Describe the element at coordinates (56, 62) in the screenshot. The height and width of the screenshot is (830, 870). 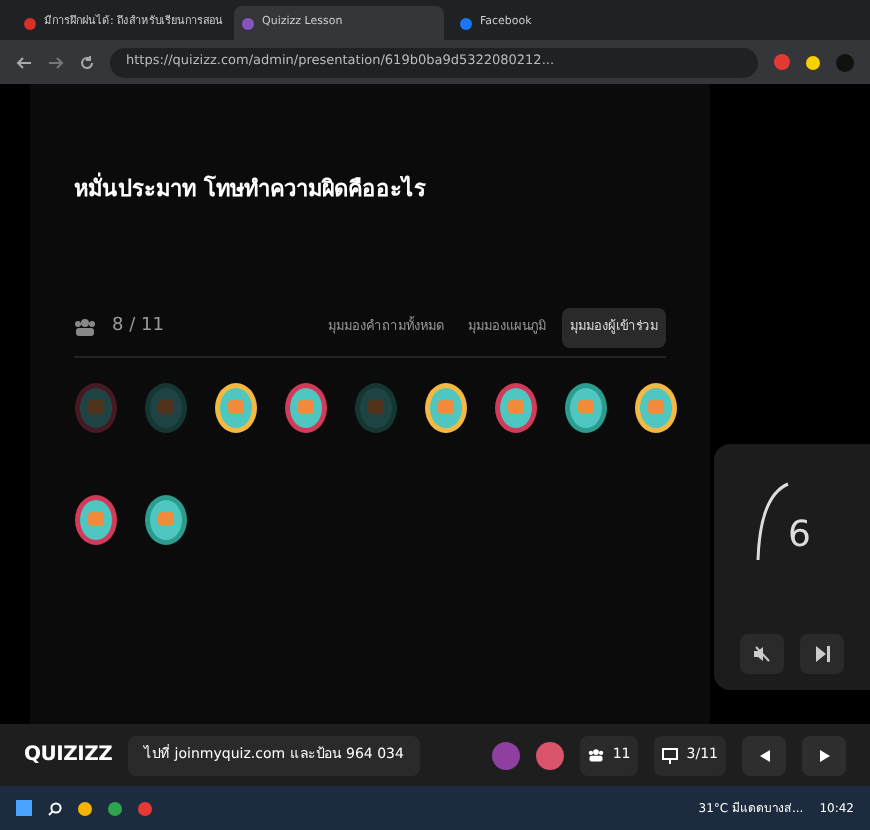
I see `forward-icon` at that location.